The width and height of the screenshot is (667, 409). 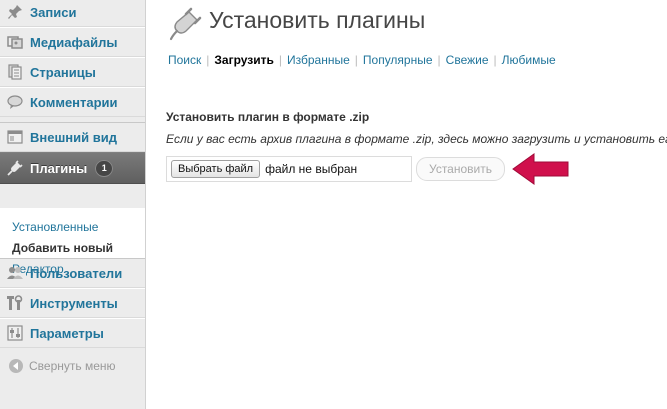 I want to click on collapse-menu-label: Свернуть меню, so click(x=72, y=366).